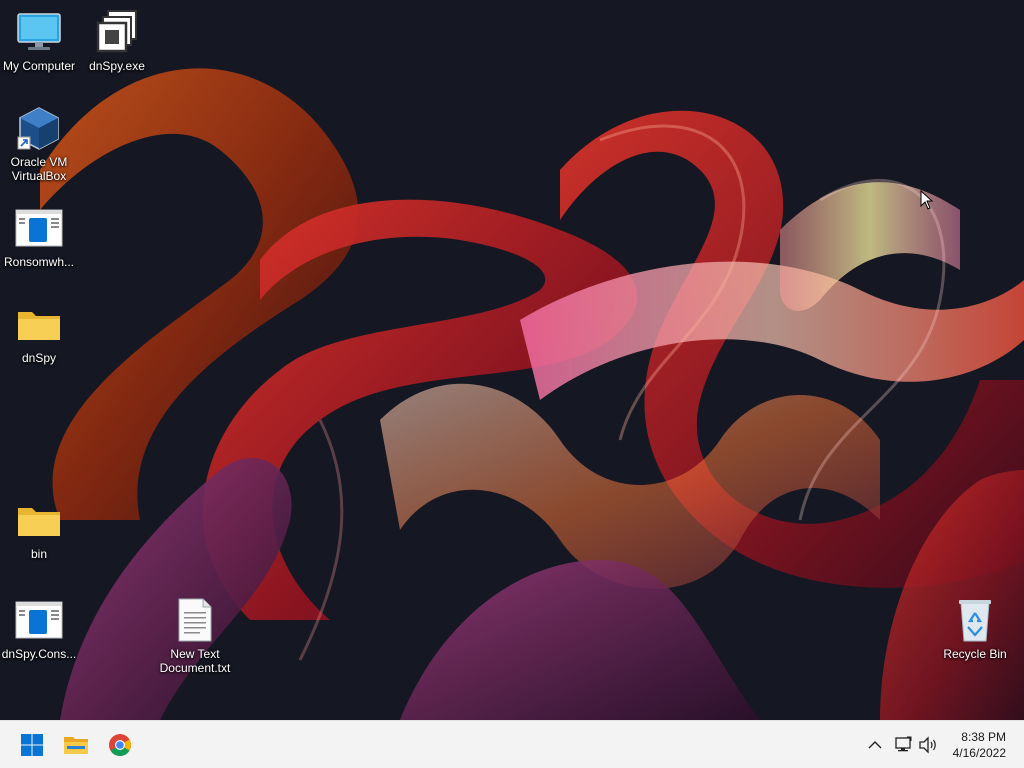 The image size is (1024, 768). I want to click on show-hidden-icons-button, so click(875, 745).